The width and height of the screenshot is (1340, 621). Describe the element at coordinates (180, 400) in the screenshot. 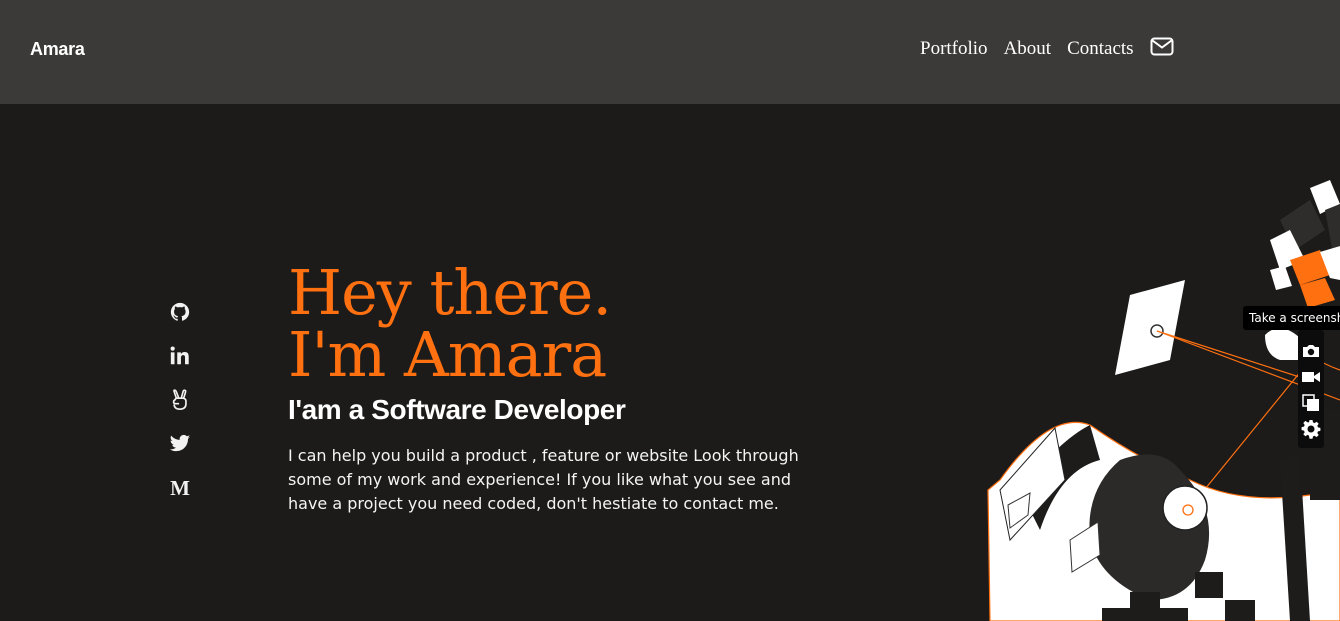

I see `angellist-icon` at that location.